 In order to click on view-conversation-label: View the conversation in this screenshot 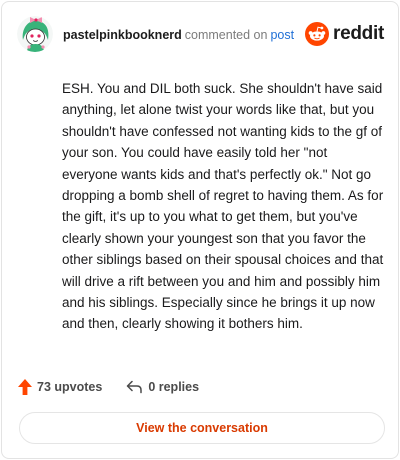, I will do `click(202, 428)`.